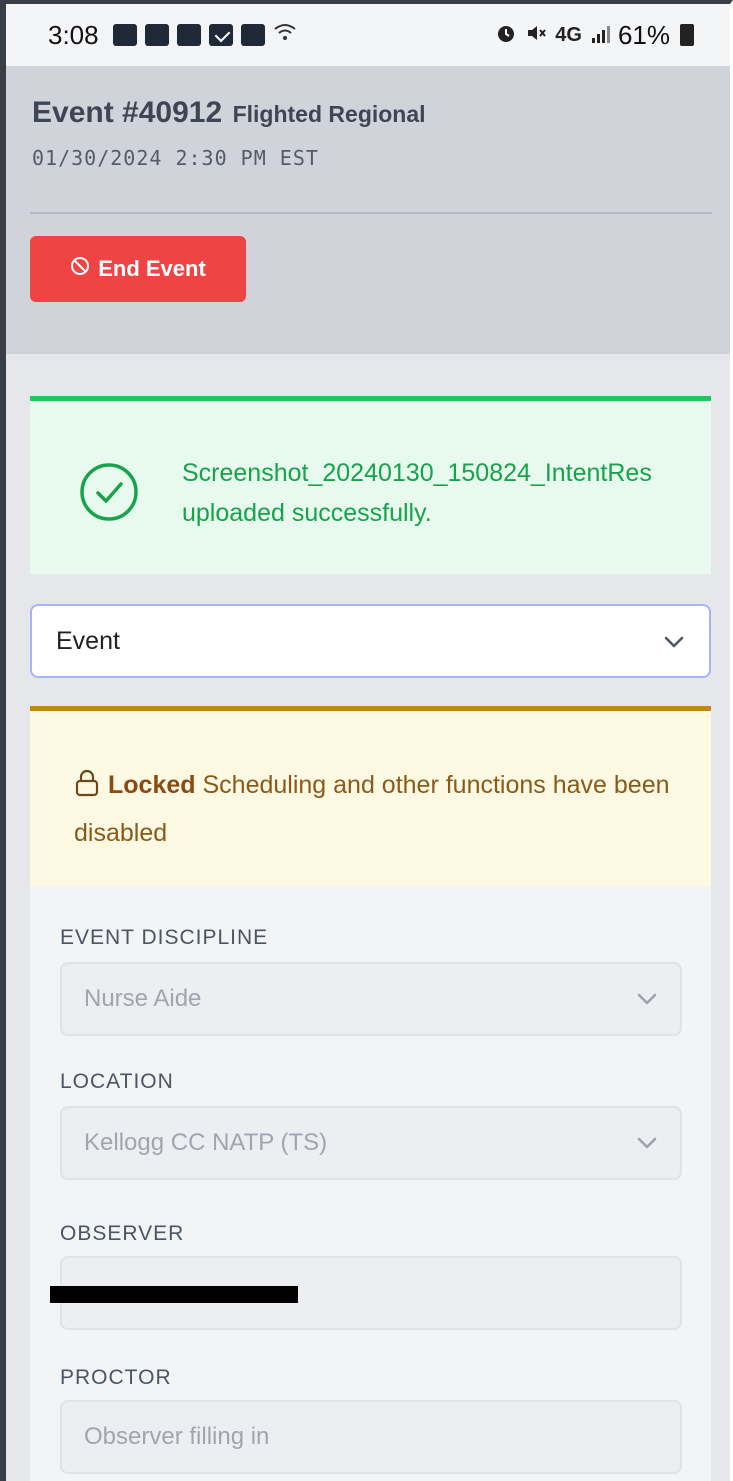 This screenshot has height=1481, width=733. What do you see at coordinates (371, 1437) in the screenshot?
I see `proctor-field: Observer filling in` at bounding box center [371, 1437].